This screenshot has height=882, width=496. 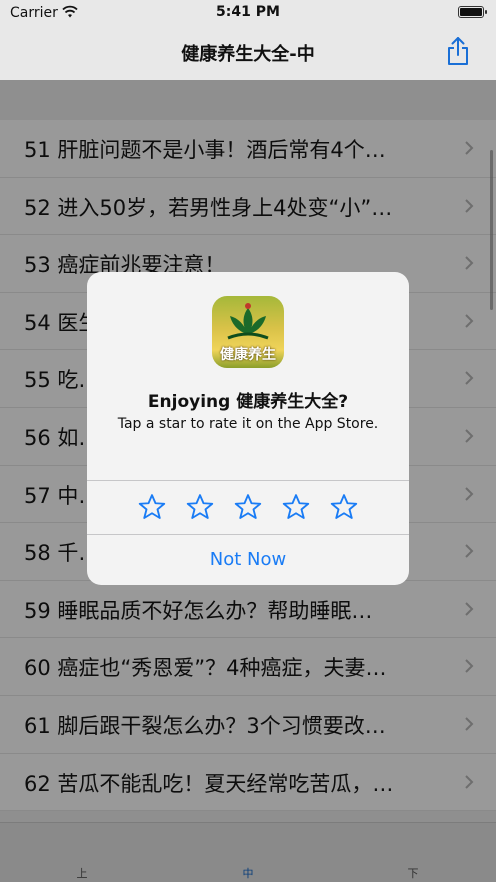 What do you see at coordinates (296, 507) in the screenshot?
I see `star-4-icon` at bounding box center [296, 507].